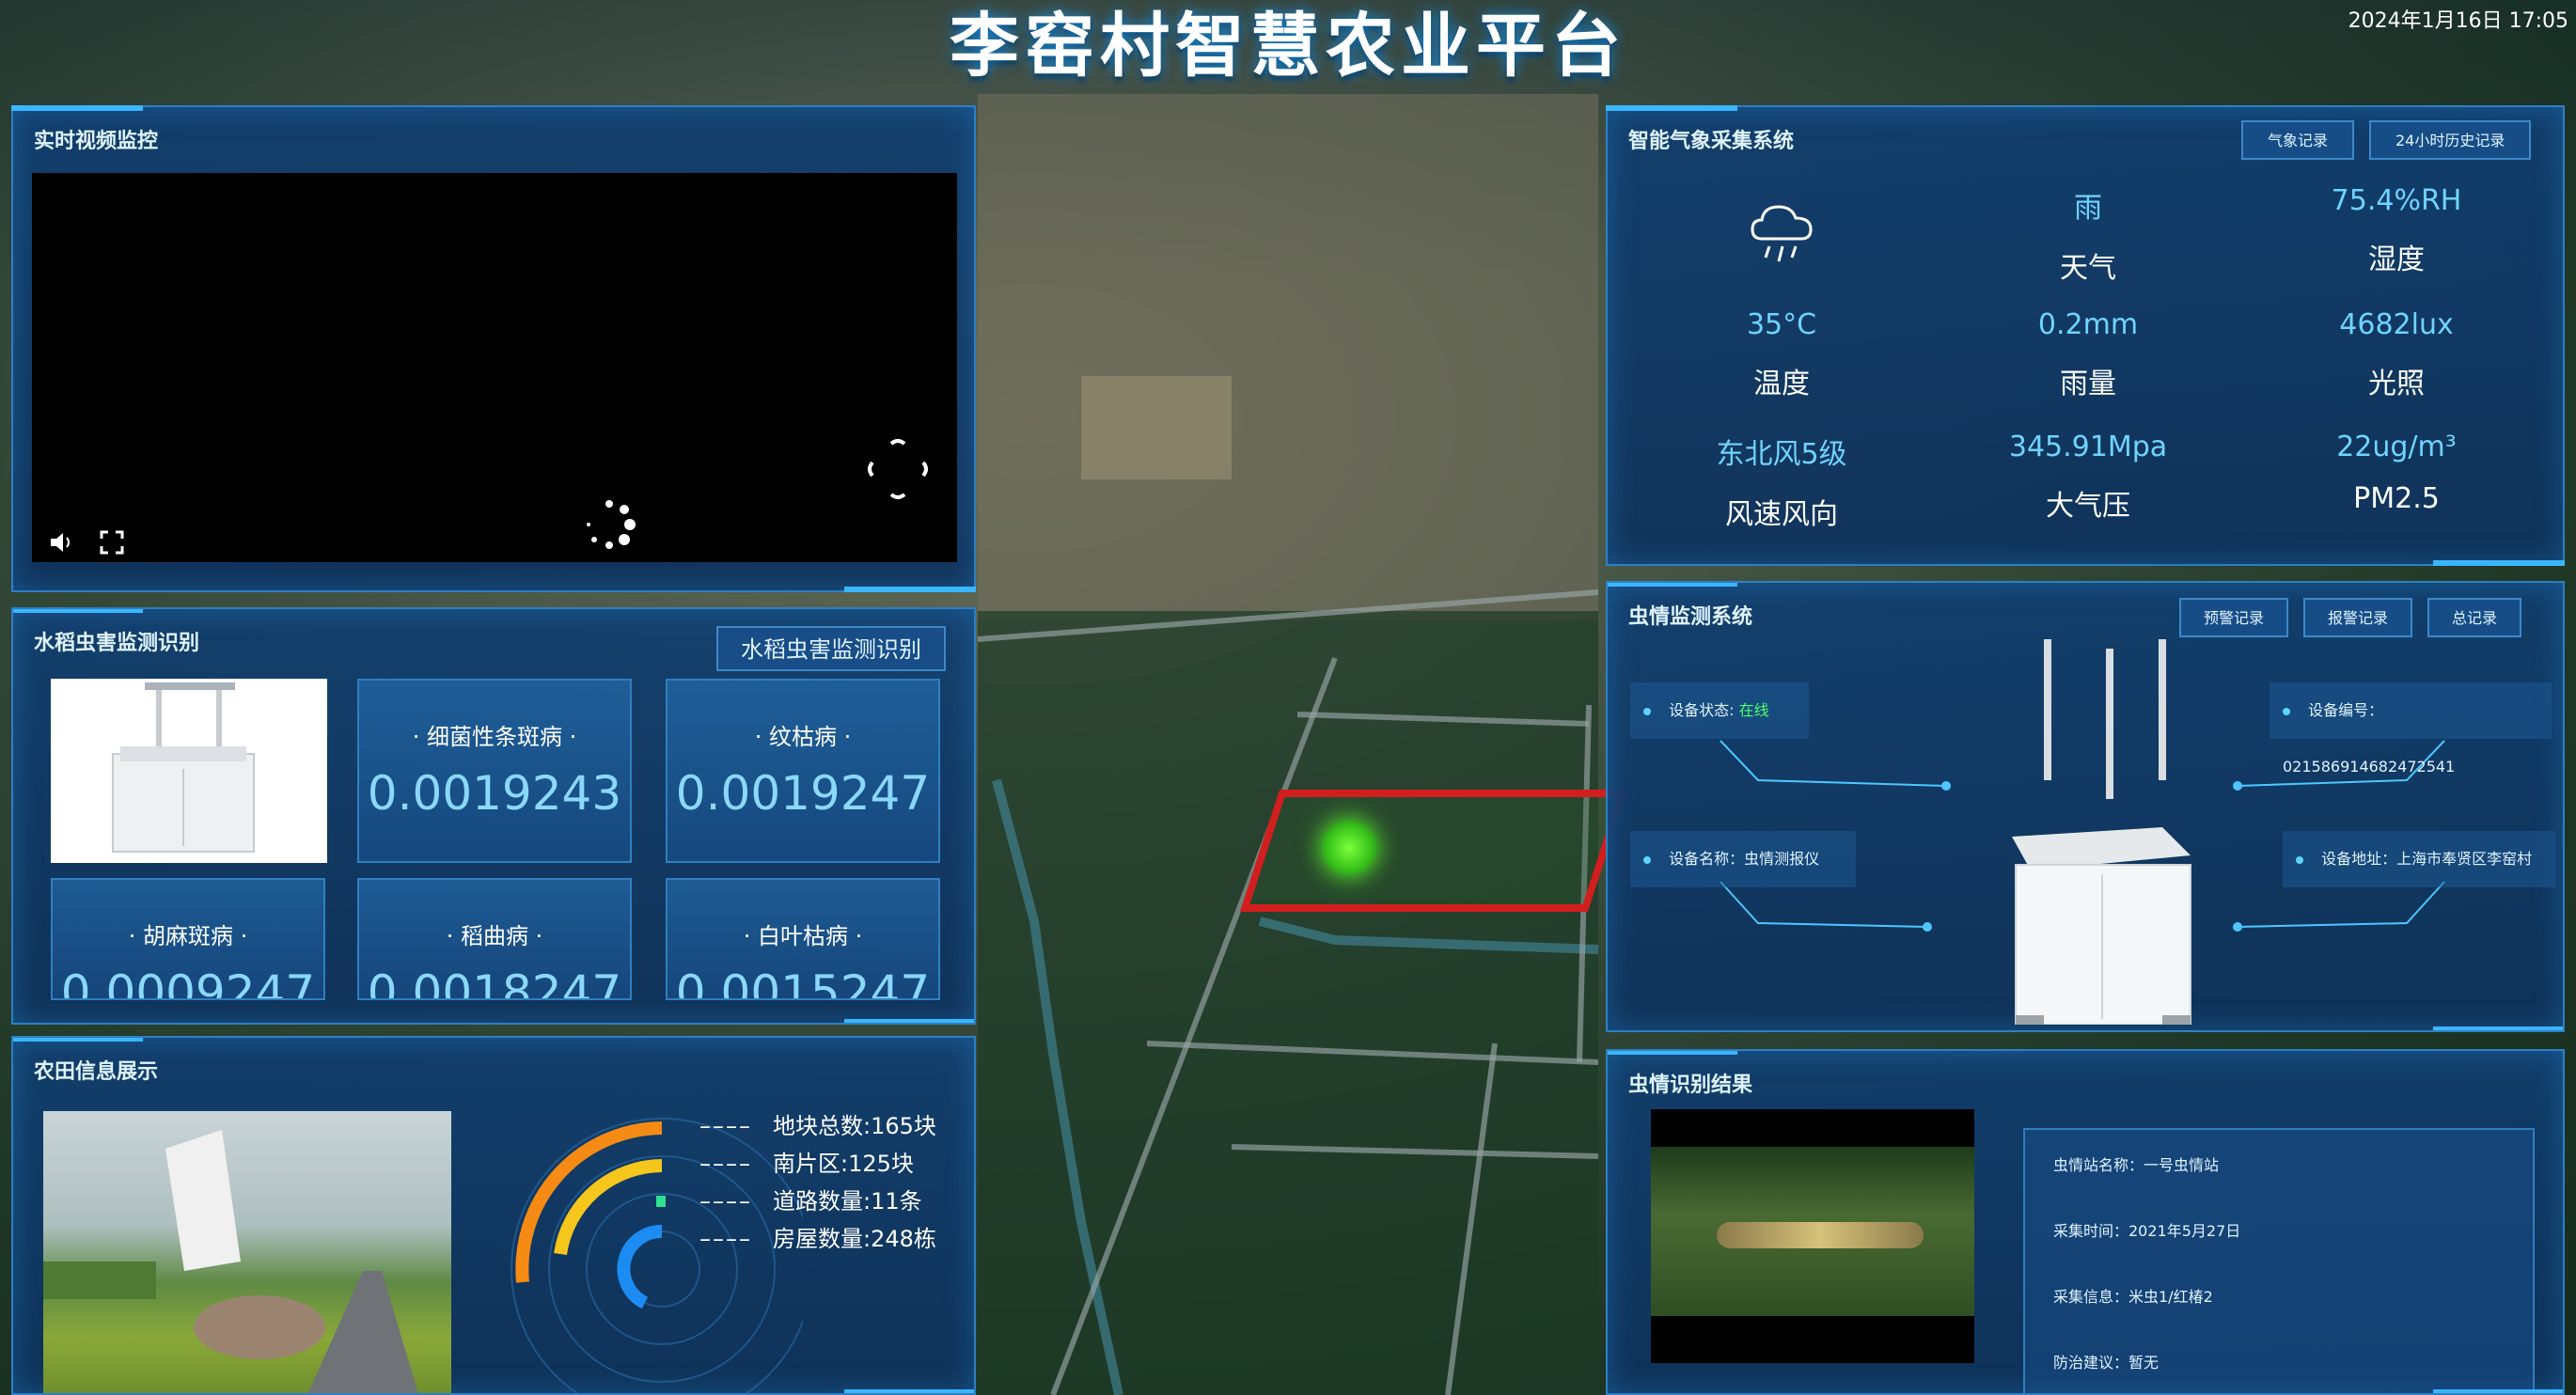  Describe the element at coordinates (803, 737) in the screenshot. I see `pest-card-label: · 纹枯病 ·` at that location.